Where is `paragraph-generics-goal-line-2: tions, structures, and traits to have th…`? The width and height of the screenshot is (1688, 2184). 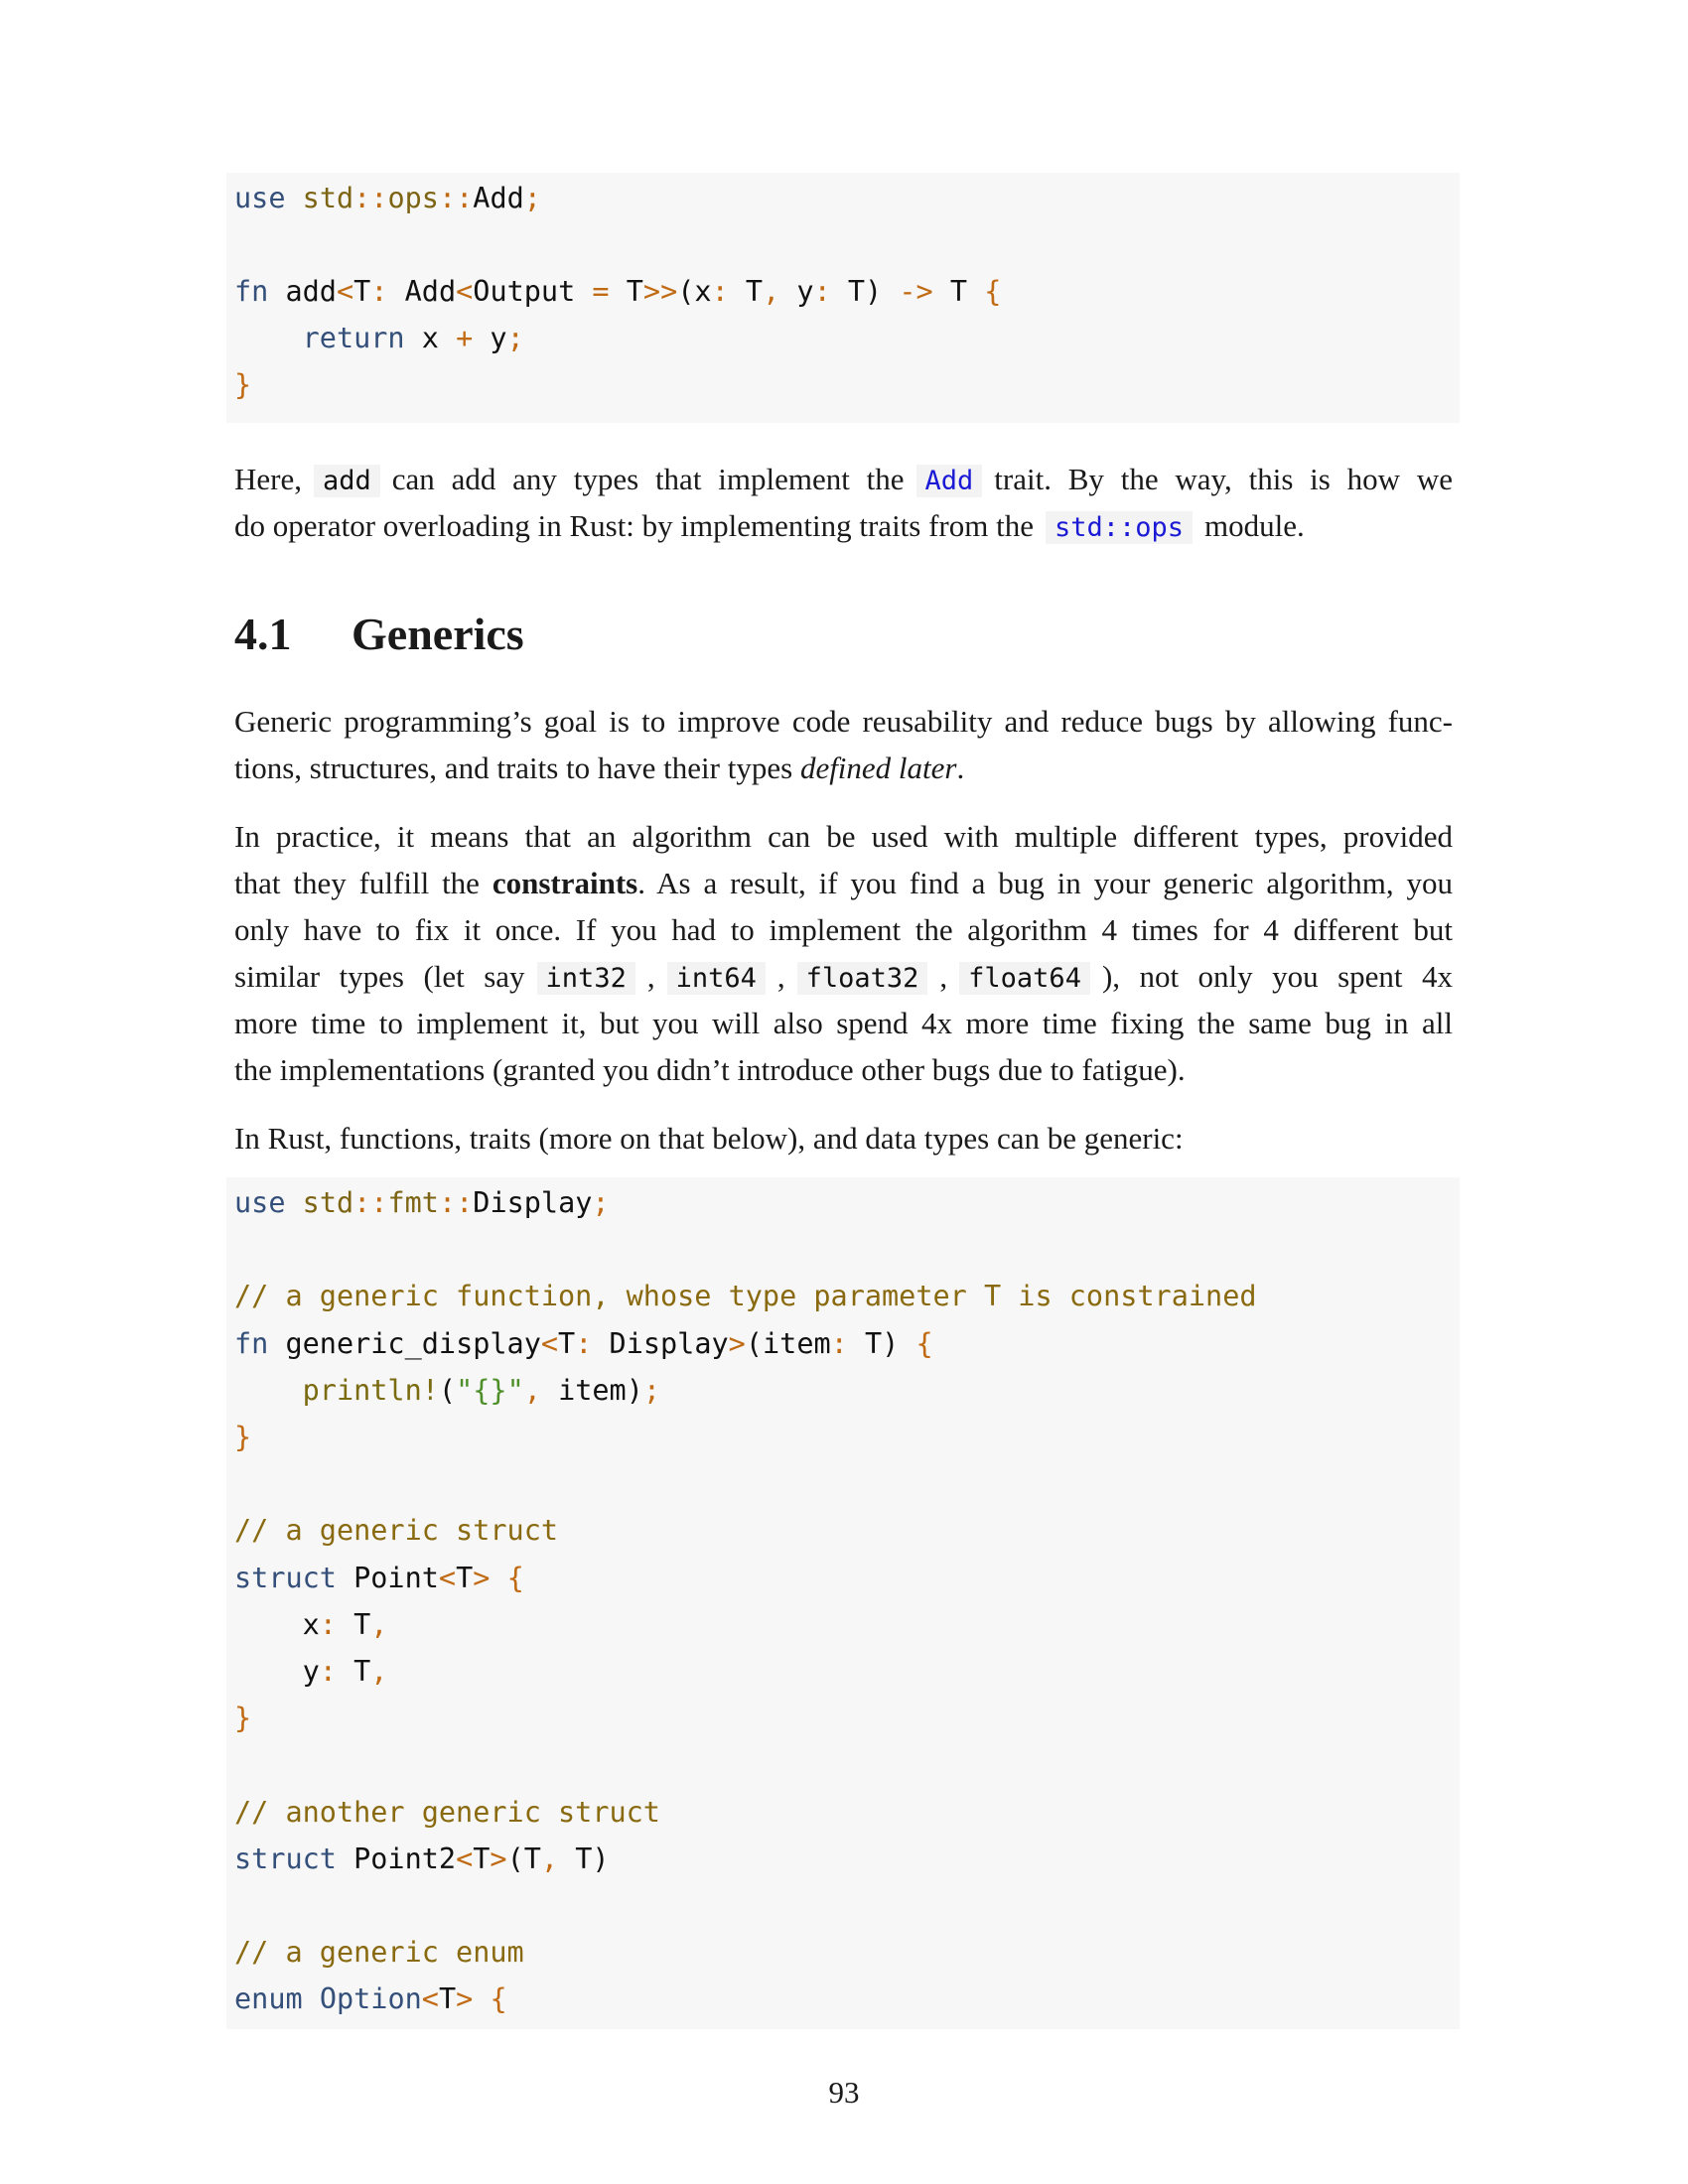 paragraph-generics-goal-line-2: tions, structures, and traits to have th… is located at coordinates (599, 768).